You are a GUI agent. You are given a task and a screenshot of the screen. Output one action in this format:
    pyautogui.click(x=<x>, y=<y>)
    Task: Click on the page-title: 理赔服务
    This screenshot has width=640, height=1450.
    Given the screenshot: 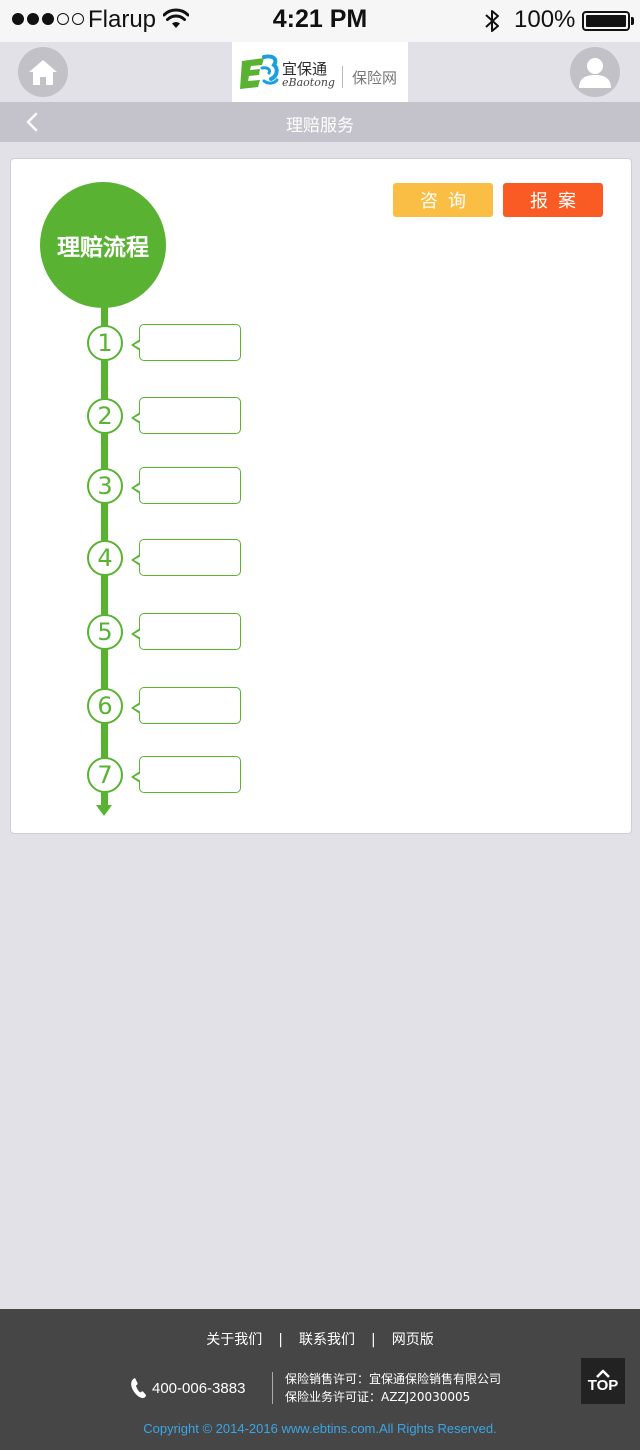 What is the action you would take?
    pyautogui.click(x=320, y=126)
    